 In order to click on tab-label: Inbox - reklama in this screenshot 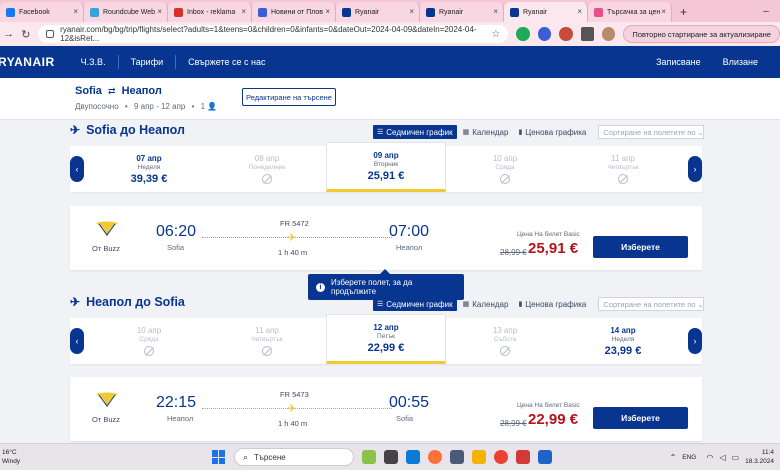, I will do `click(211, 12)`.